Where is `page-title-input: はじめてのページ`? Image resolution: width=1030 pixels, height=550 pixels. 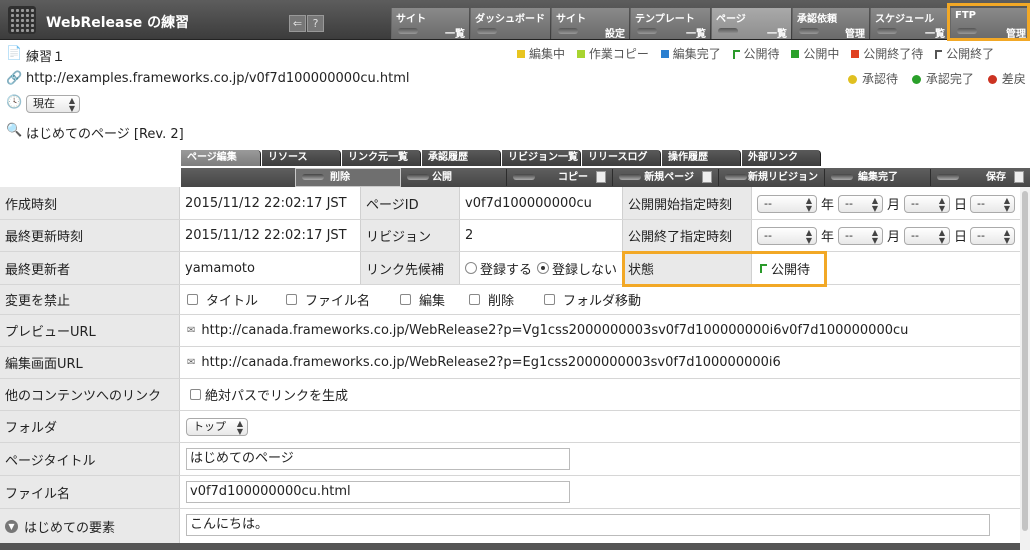
page-title-input: はじめてのページ is located at coordinates (378, 459).